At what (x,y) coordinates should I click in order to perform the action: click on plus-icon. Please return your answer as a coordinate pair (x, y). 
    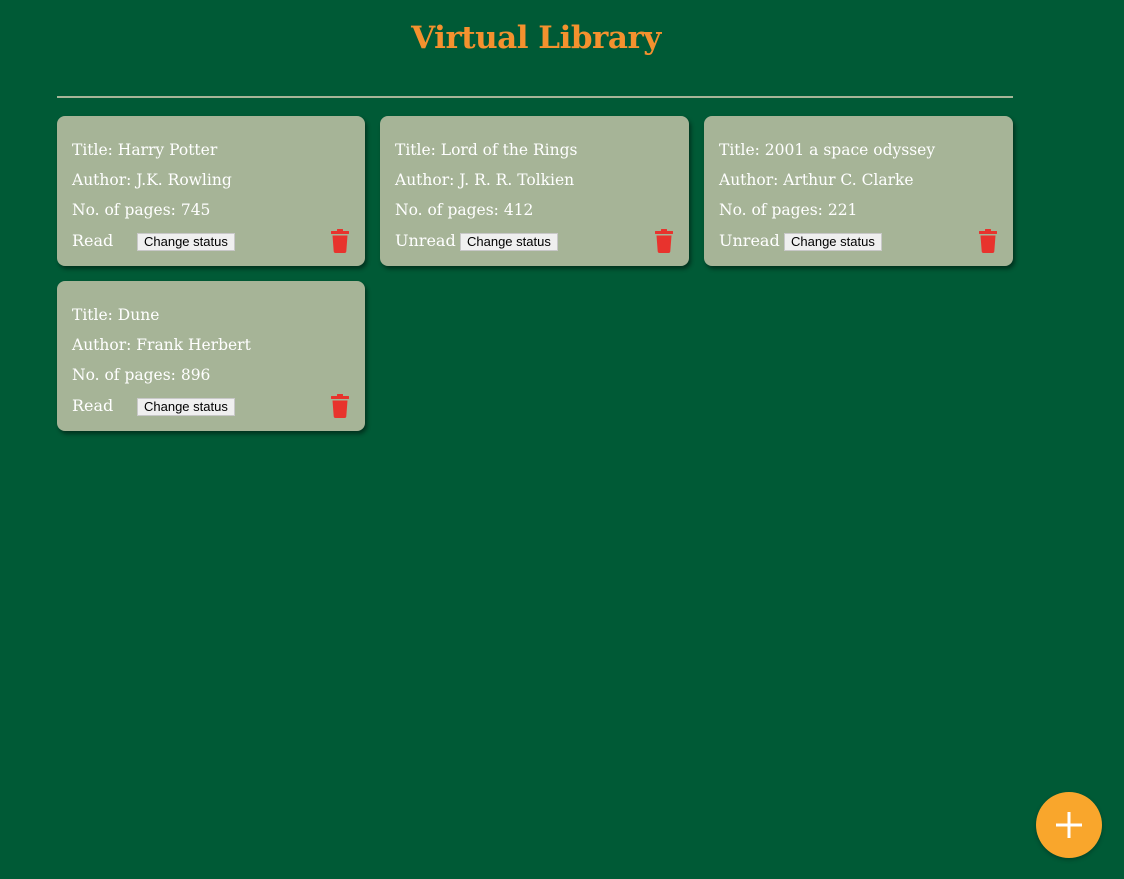
    Looking at the image, I should click on (1069, 825).